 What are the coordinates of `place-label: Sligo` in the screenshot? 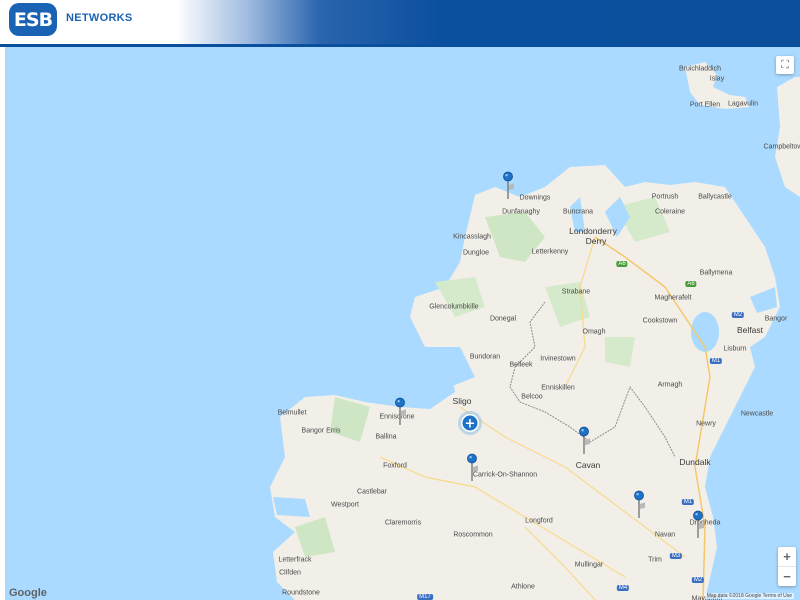 It's located at (462, 401).